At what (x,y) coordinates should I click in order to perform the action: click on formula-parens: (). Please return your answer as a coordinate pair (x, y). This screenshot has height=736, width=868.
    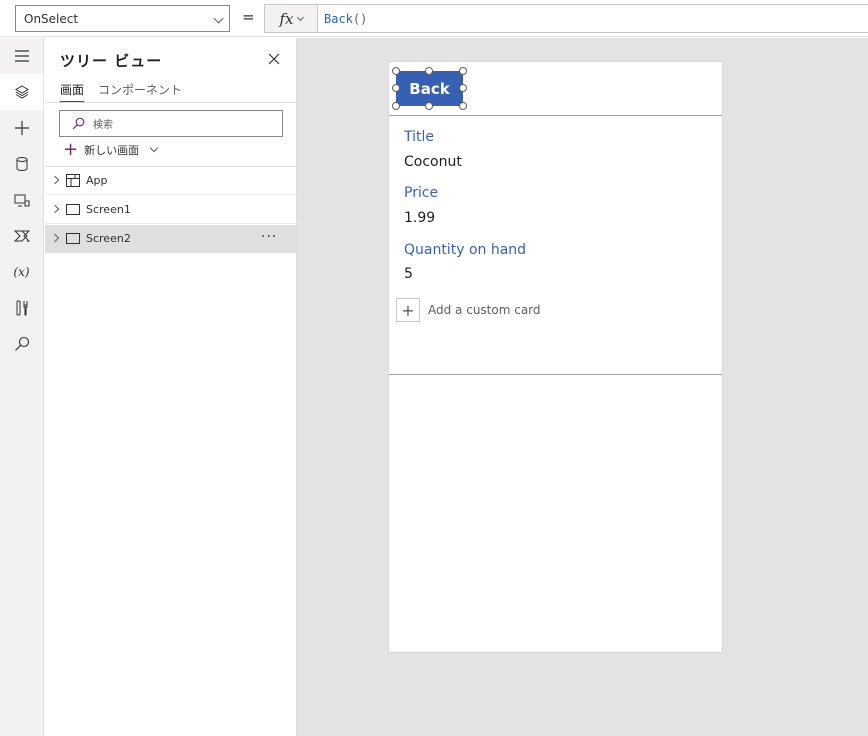
    Looking at the image, I should click on (360, 18).